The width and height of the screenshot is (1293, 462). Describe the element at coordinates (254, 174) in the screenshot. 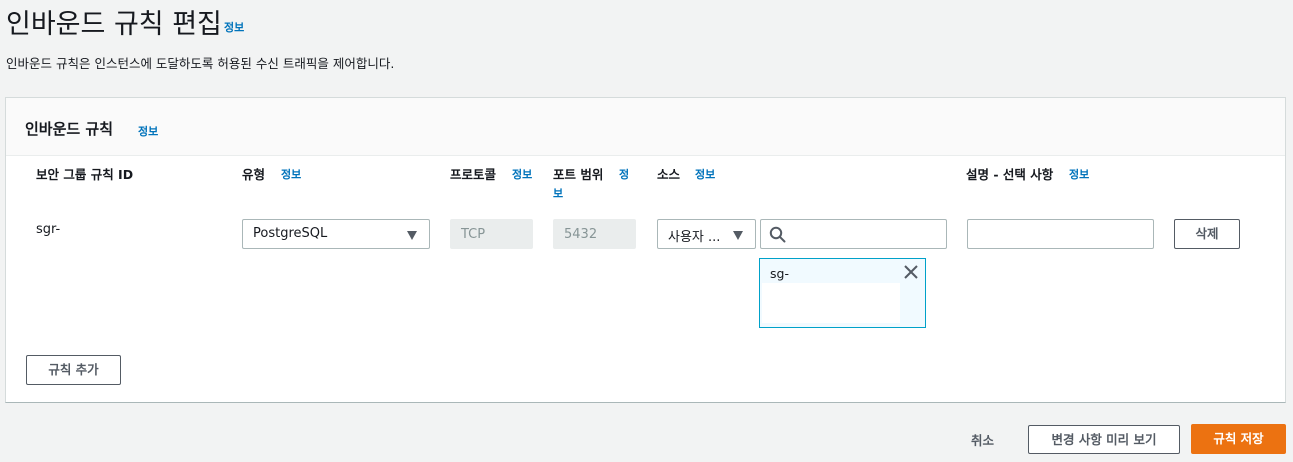

I see `column-header-type: 유형` at that location.